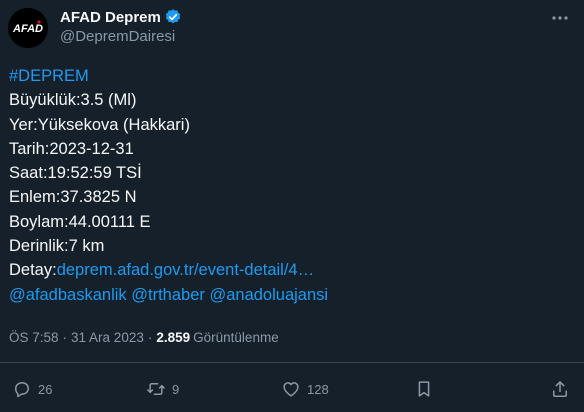  I want to click on tweet-date: 31 Ara 2023, so click(107, 337).